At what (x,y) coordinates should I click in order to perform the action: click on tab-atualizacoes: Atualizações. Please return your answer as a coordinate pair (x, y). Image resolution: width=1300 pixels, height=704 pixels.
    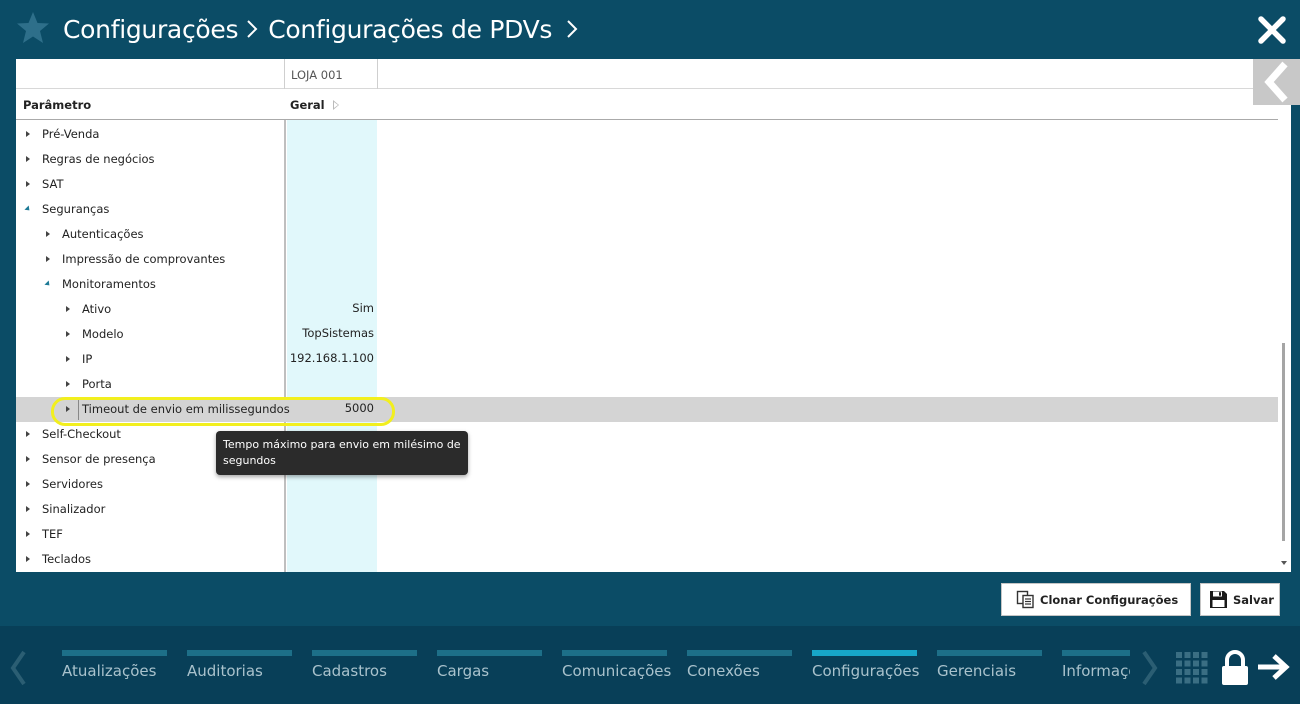
    Looking at the image, I should click on (114, 670).